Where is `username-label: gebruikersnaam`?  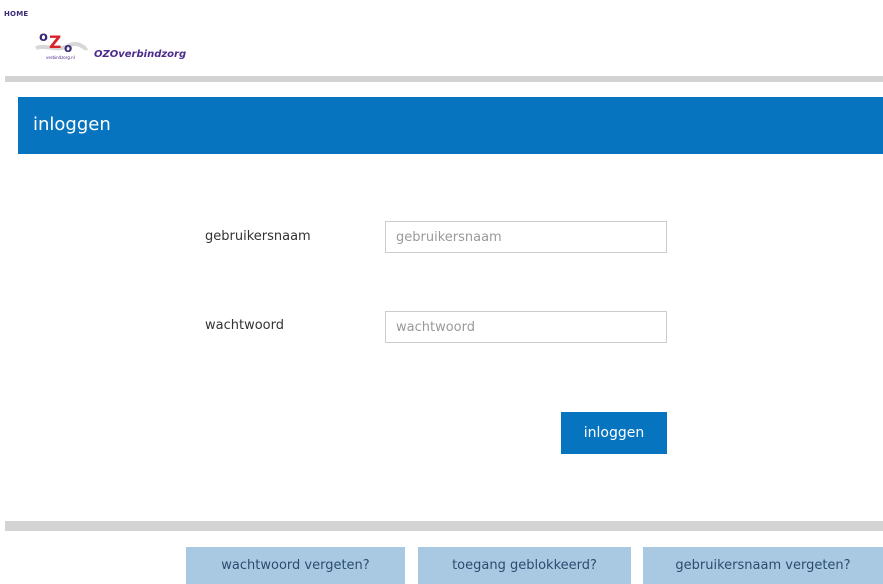
username-label: gebruikersnaam is located at coordinates (258, 236).